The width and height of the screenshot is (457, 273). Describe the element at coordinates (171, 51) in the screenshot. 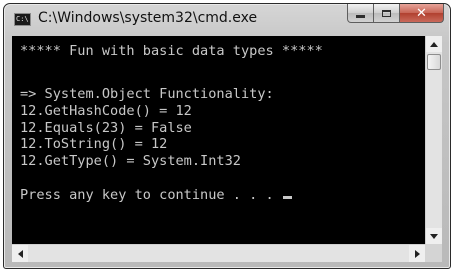

I see `console-line: ***** Fun with basic data types *****` at that location.